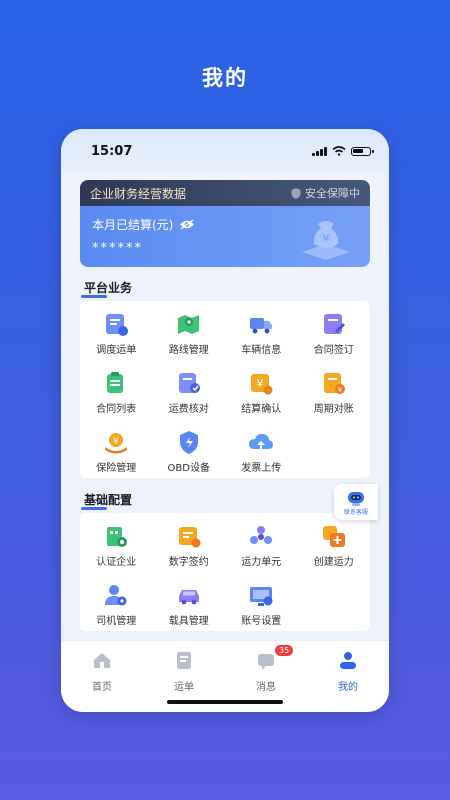  I want to click on platform-item-label: 路线管理, so click(188, 350).